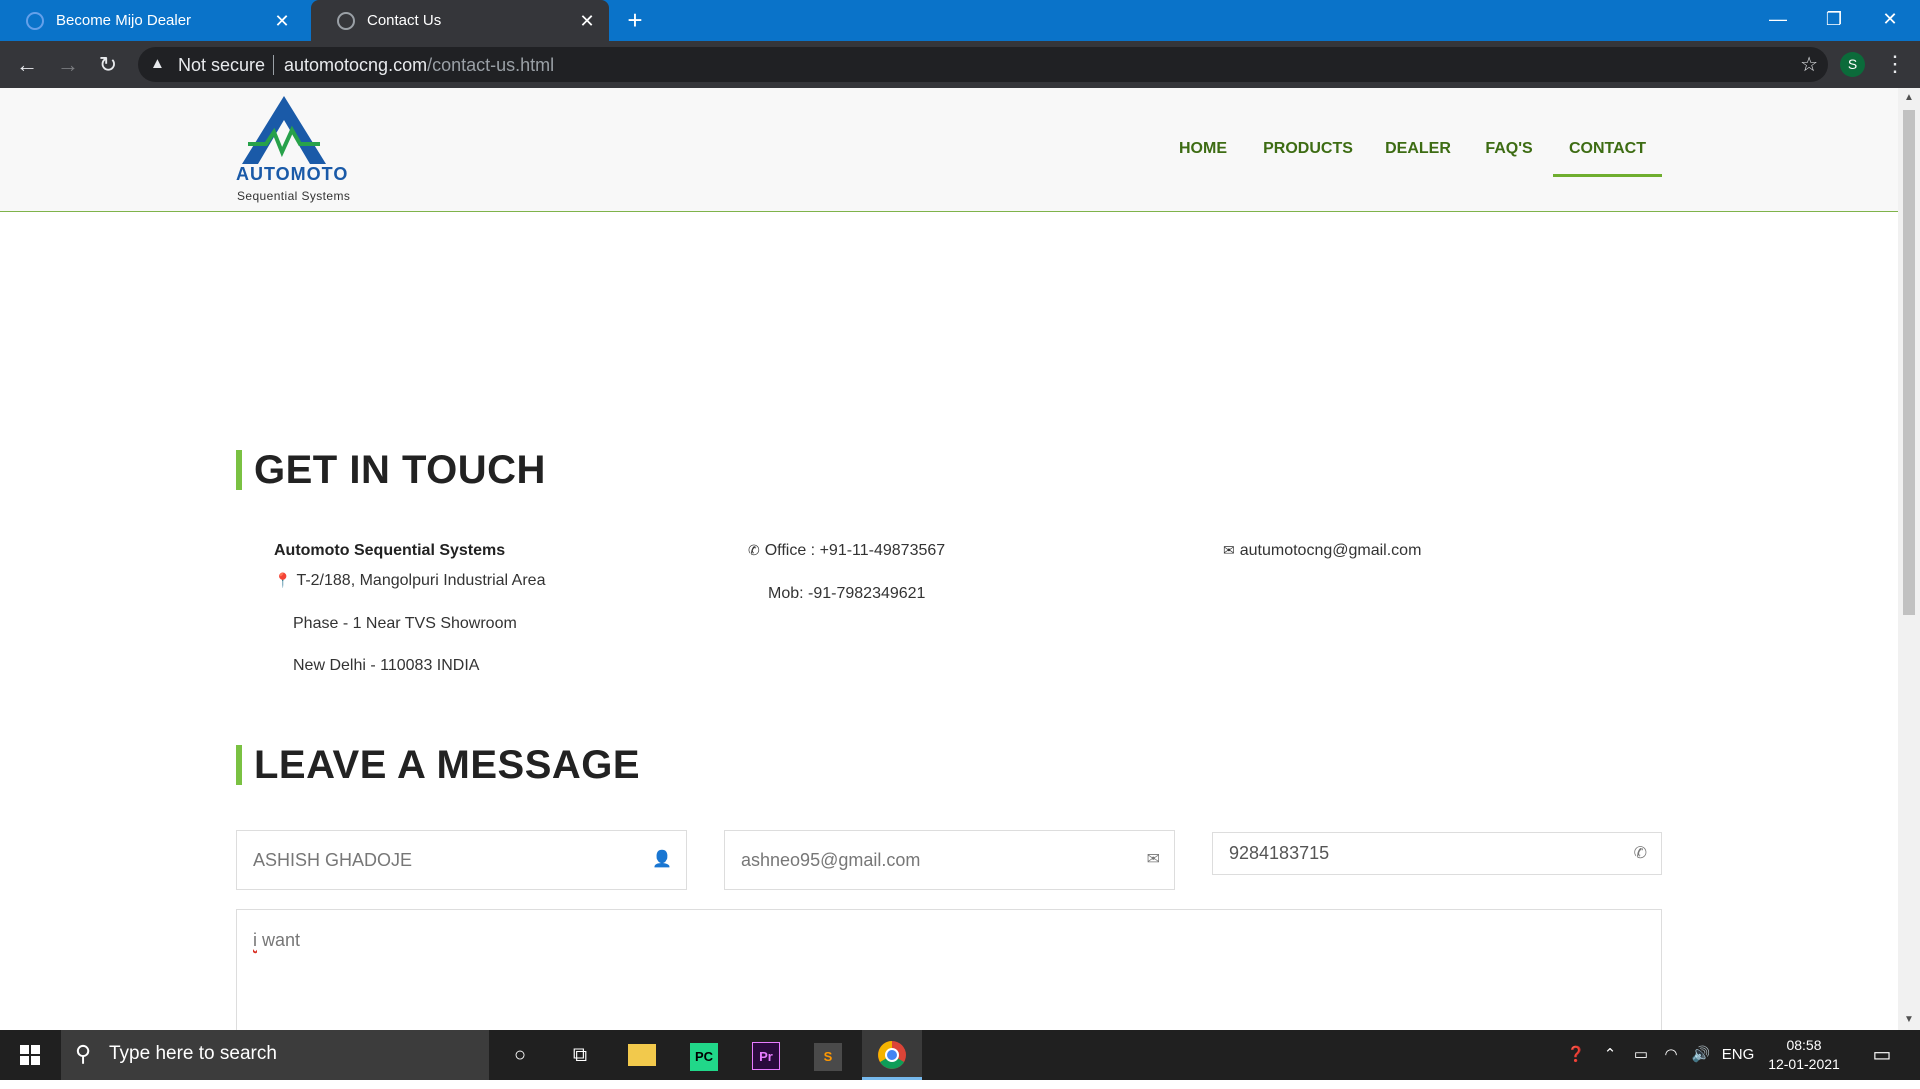 Image resolution: width=1920 pixels, height=1089 pixels. What do you see at coordinates (662, 859) in the screenshot?
I see `user-icon: 👤` at bounding box center [662, 859].